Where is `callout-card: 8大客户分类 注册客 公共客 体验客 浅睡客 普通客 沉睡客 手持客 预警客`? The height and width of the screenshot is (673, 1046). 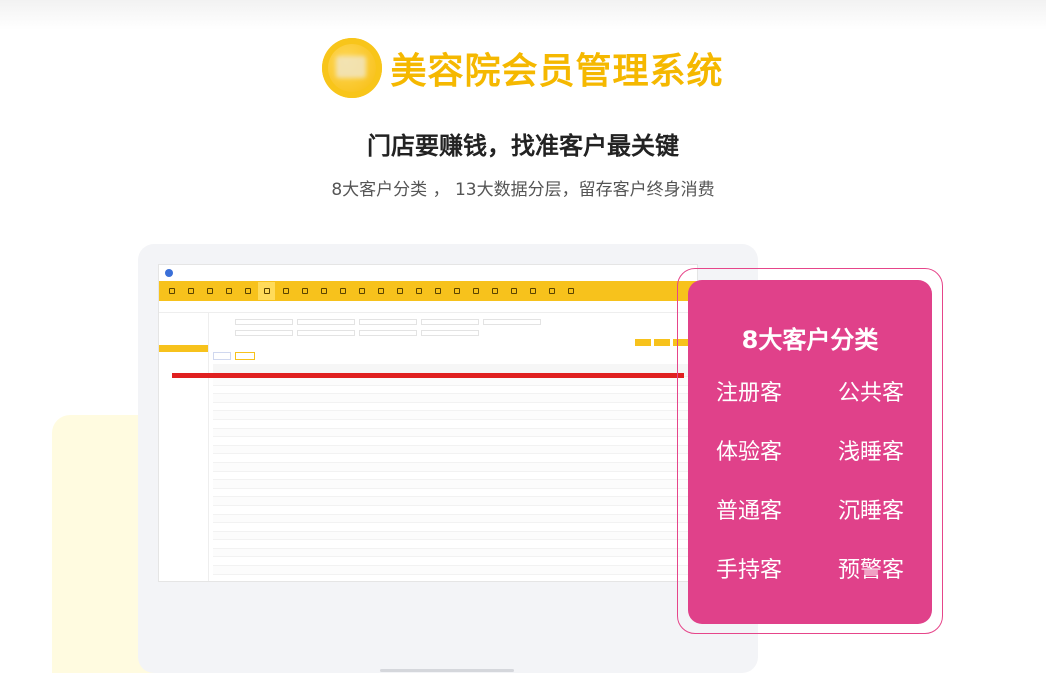 callout-card: 8大客户分类 注册客 公共客 体验客 浅睡客 普通客 沉睡客 手持客 预警客 is located at coordinates (810, 452).